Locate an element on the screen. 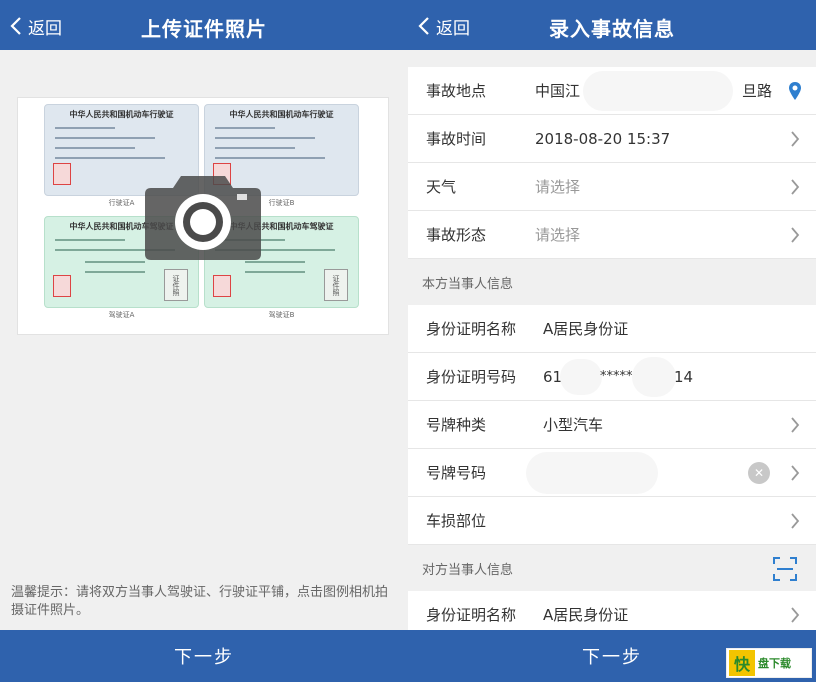  time-value: 2018-08-20 15:37 is located at coordinates (603, 138).